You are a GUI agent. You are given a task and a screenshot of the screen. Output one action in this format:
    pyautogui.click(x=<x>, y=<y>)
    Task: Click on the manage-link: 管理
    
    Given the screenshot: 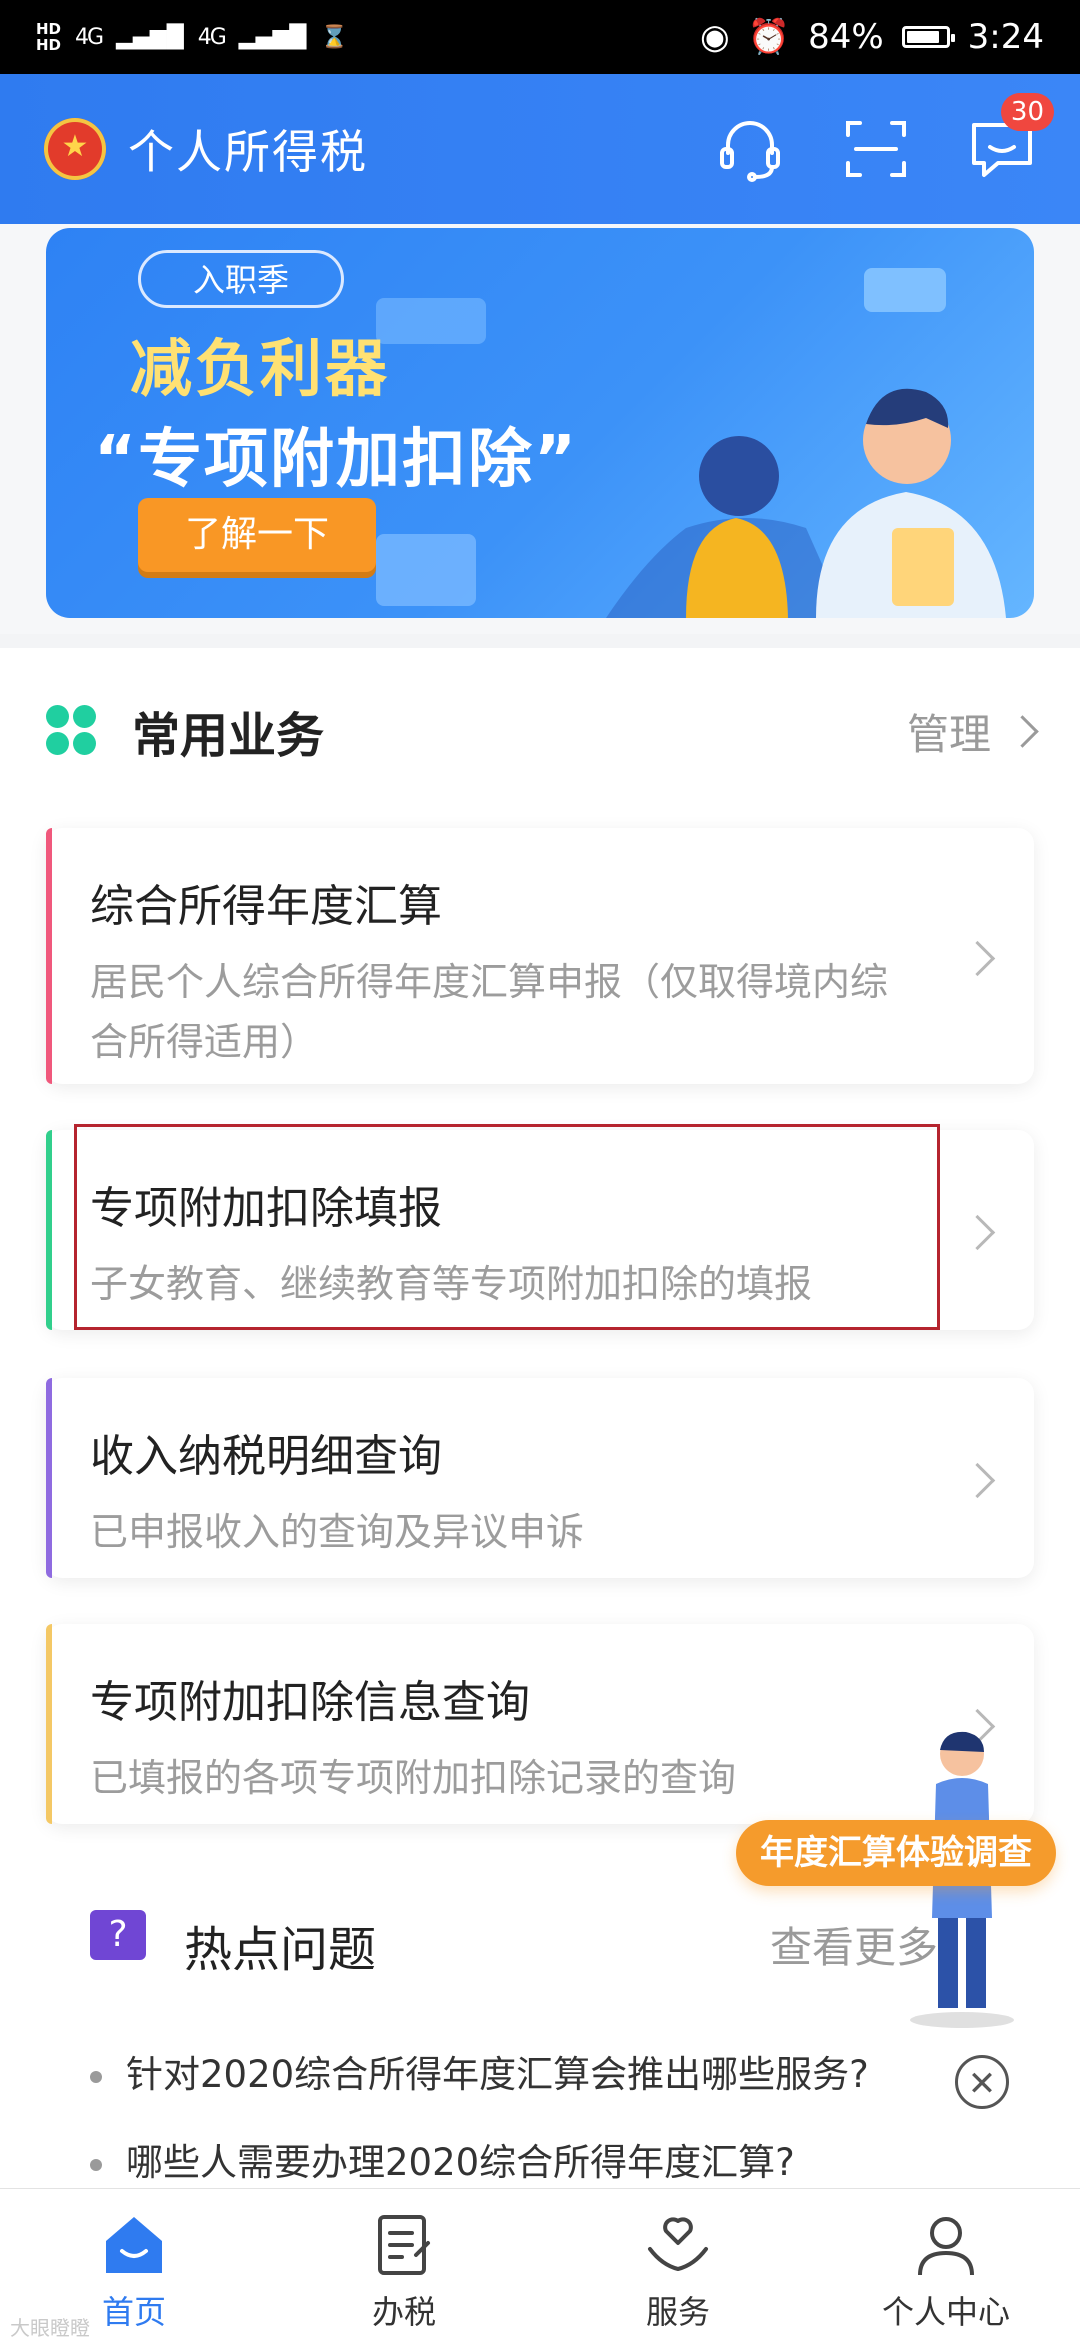 What is the action you would take?
    pyautogui.click(x=972, y=731)
    